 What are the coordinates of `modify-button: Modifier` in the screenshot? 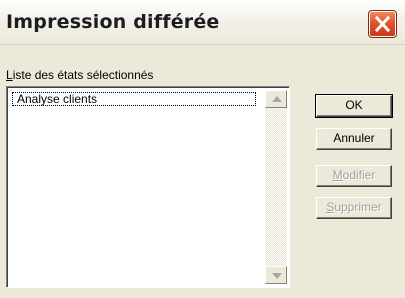 It's located at (354, 176).